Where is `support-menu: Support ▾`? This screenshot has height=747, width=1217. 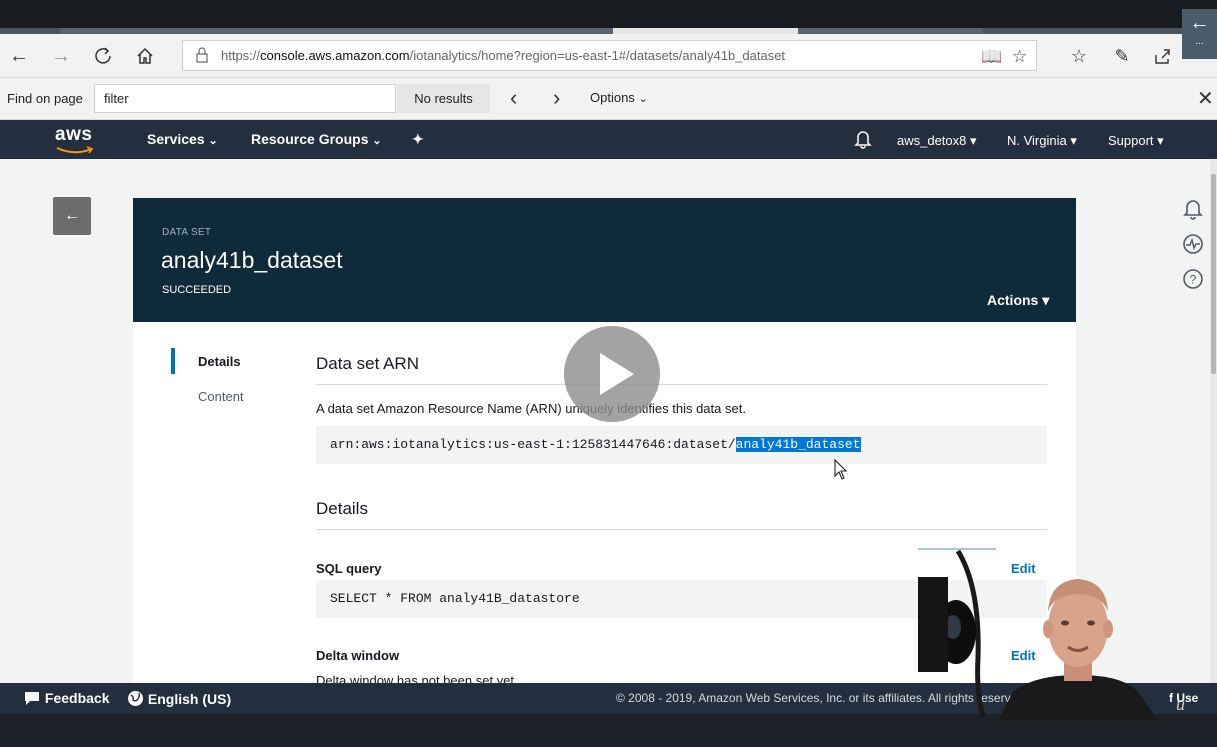
support-menu: Support ▾ is located at coordinates (1136, 141).